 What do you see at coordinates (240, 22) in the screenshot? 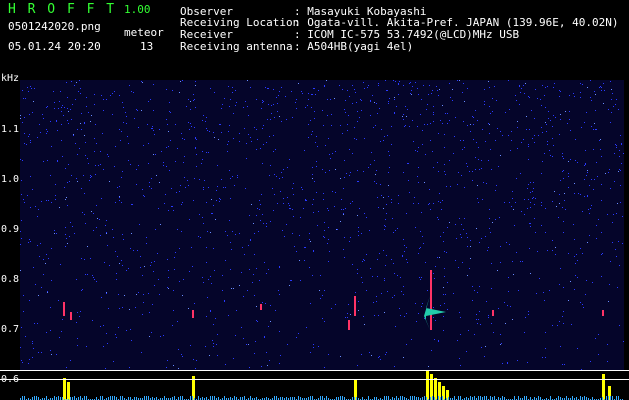
I see `location-label: Receiving Location` at bounding box center [240, 22].